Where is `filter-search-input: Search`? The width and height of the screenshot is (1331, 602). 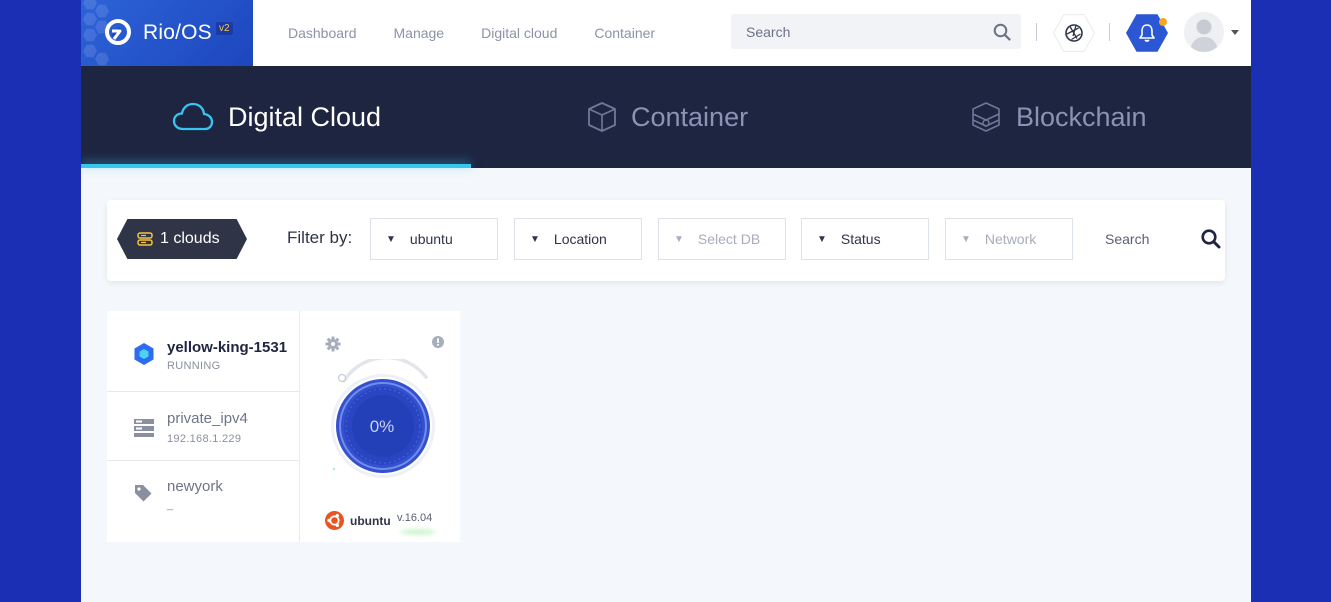 filter-search-input: Search is located at coordinates (1143, 239).